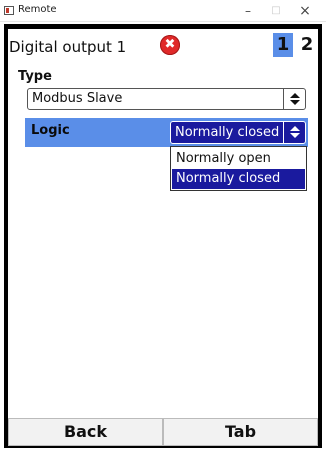  I want to click on option-normally-closed: Normally closed, so click(238, 179).